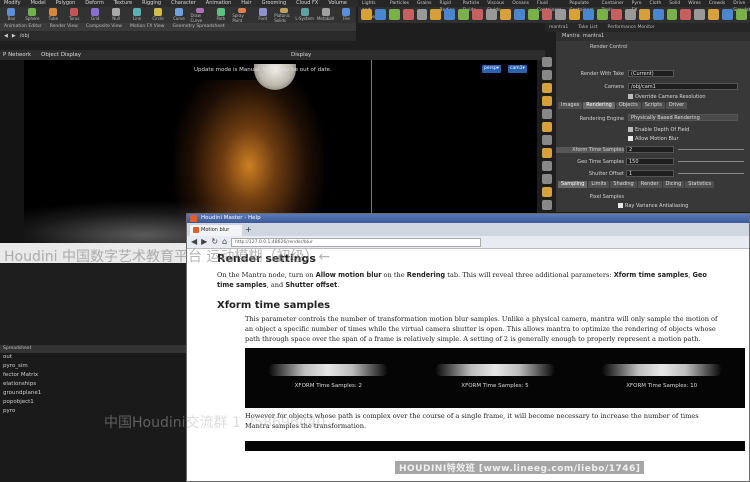 This screenshot has height=482, width=750. What do you see at coordinates (283, 15) in the screenshot?
I see `shelf-tool: Platonic Solids` at bounding box center [283, 15].